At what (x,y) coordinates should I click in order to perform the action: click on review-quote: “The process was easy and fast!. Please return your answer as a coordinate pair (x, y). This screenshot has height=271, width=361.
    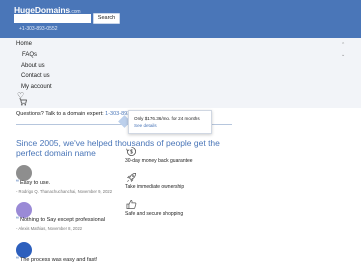
    Looking at the image, I should click on (56, 260).